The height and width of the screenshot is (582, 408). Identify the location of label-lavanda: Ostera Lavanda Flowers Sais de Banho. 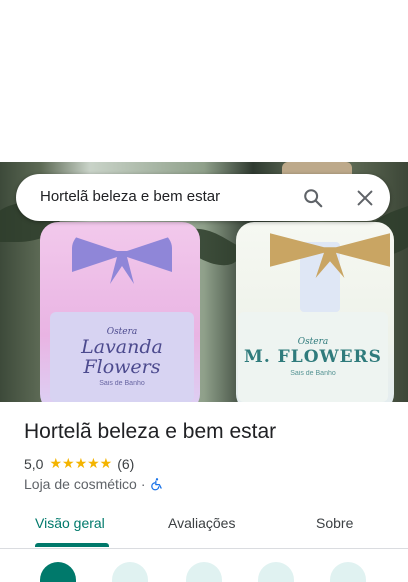
(122, 357).